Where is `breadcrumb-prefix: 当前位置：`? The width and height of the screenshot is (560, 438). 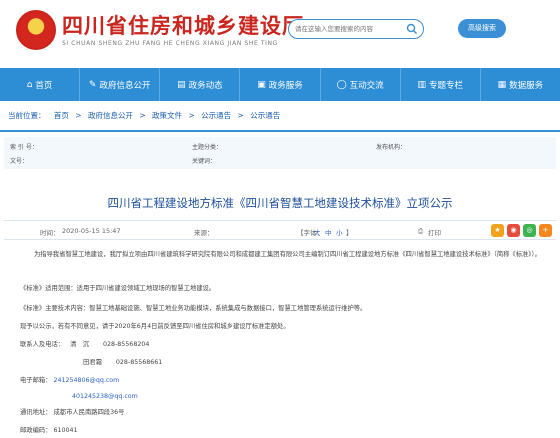
breadcrumb-prefix: 当前位置： is located at coordinates (27, 115).